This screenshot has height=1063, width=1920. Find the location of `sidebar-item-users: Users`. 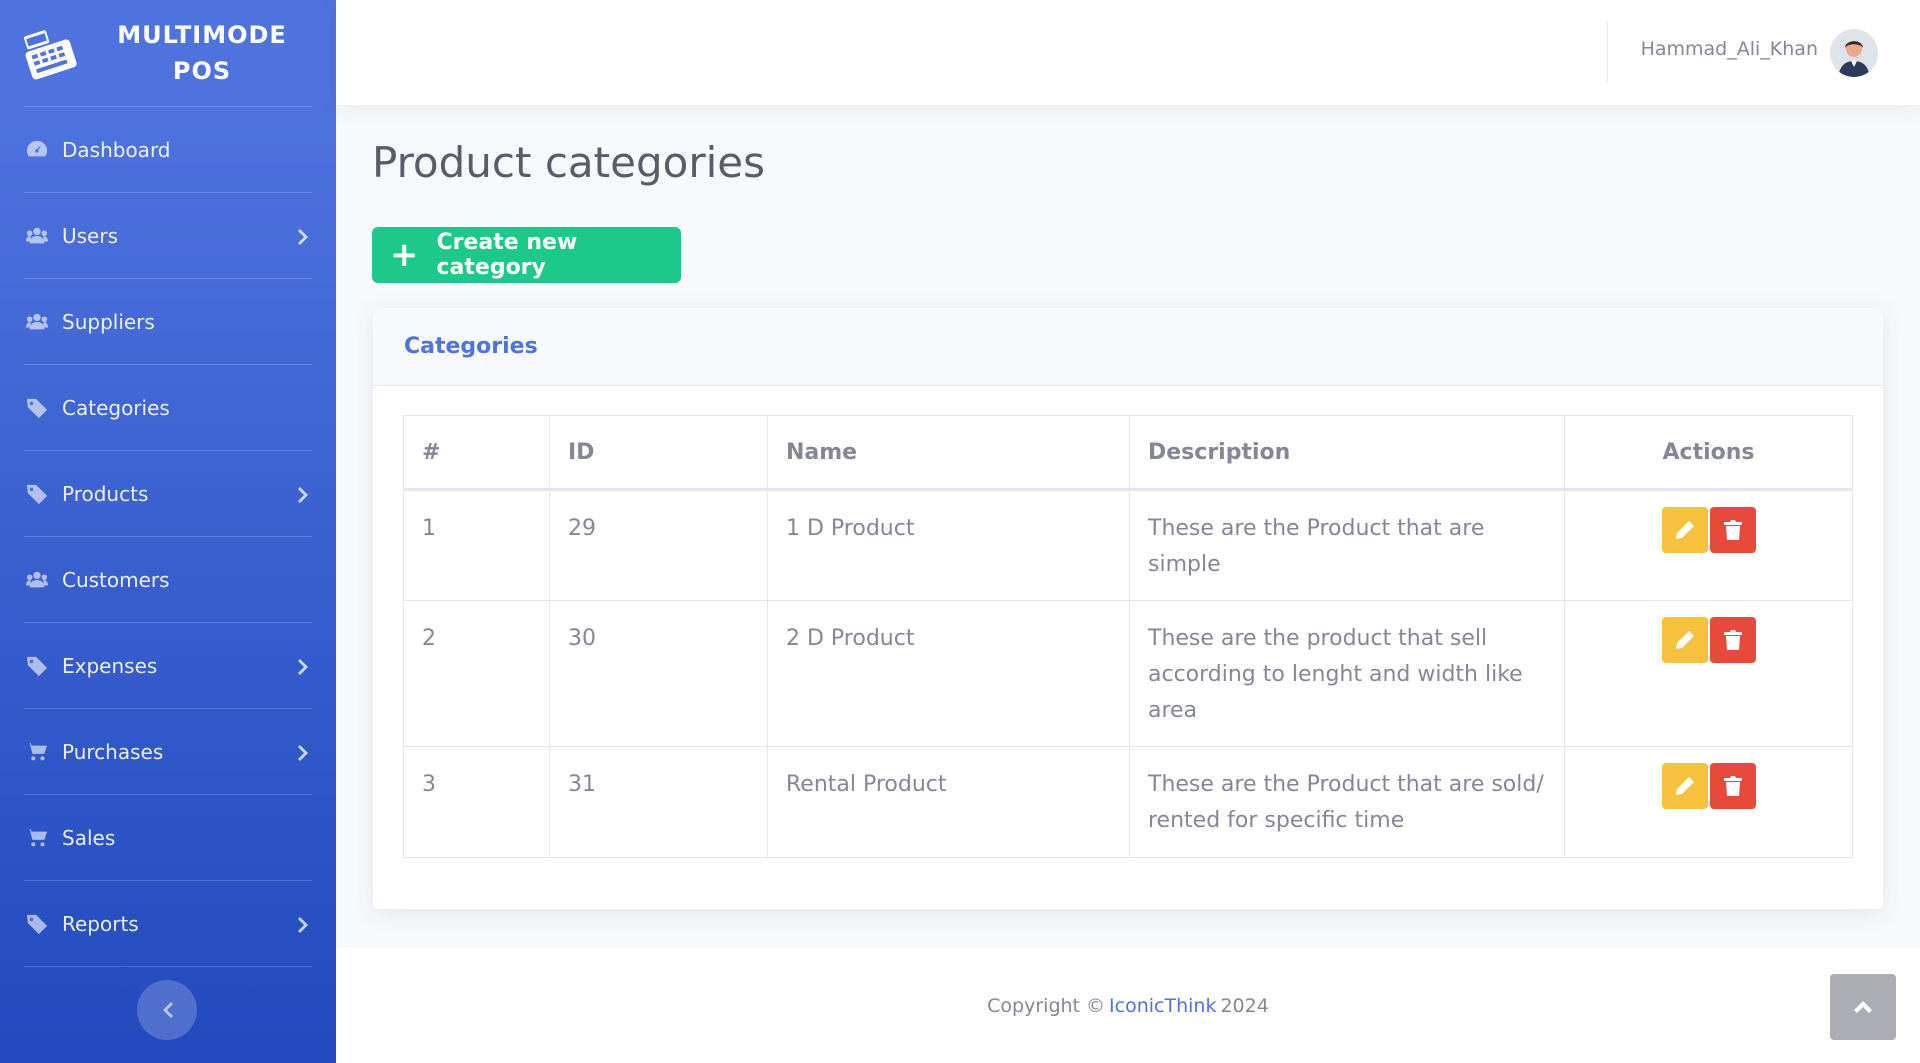

sidebar-item-users: Users is located at coordinates (168, 235).